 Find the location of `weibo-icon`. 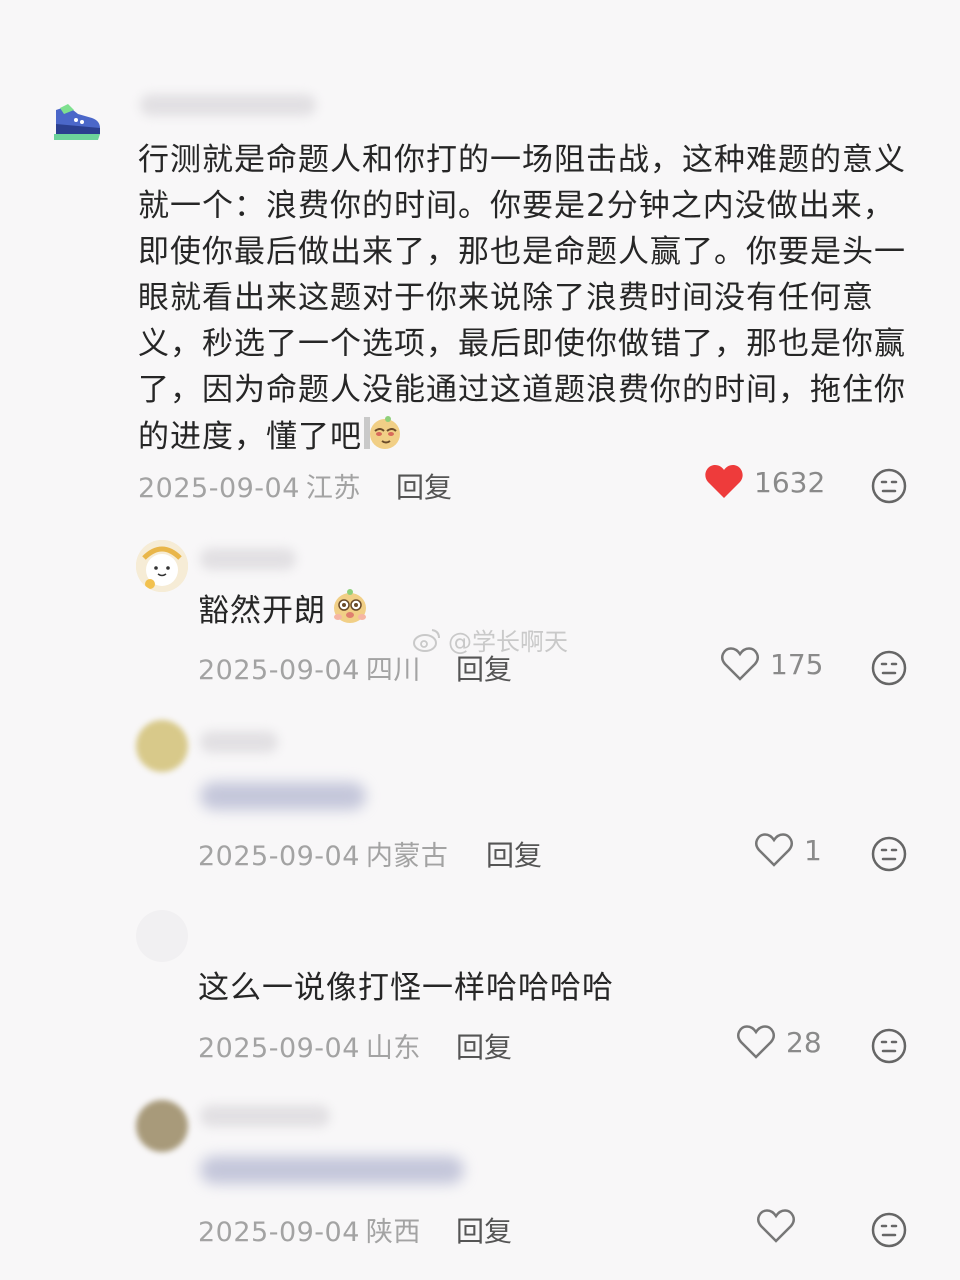

weibo-icon is located at coordinates (426, 640).